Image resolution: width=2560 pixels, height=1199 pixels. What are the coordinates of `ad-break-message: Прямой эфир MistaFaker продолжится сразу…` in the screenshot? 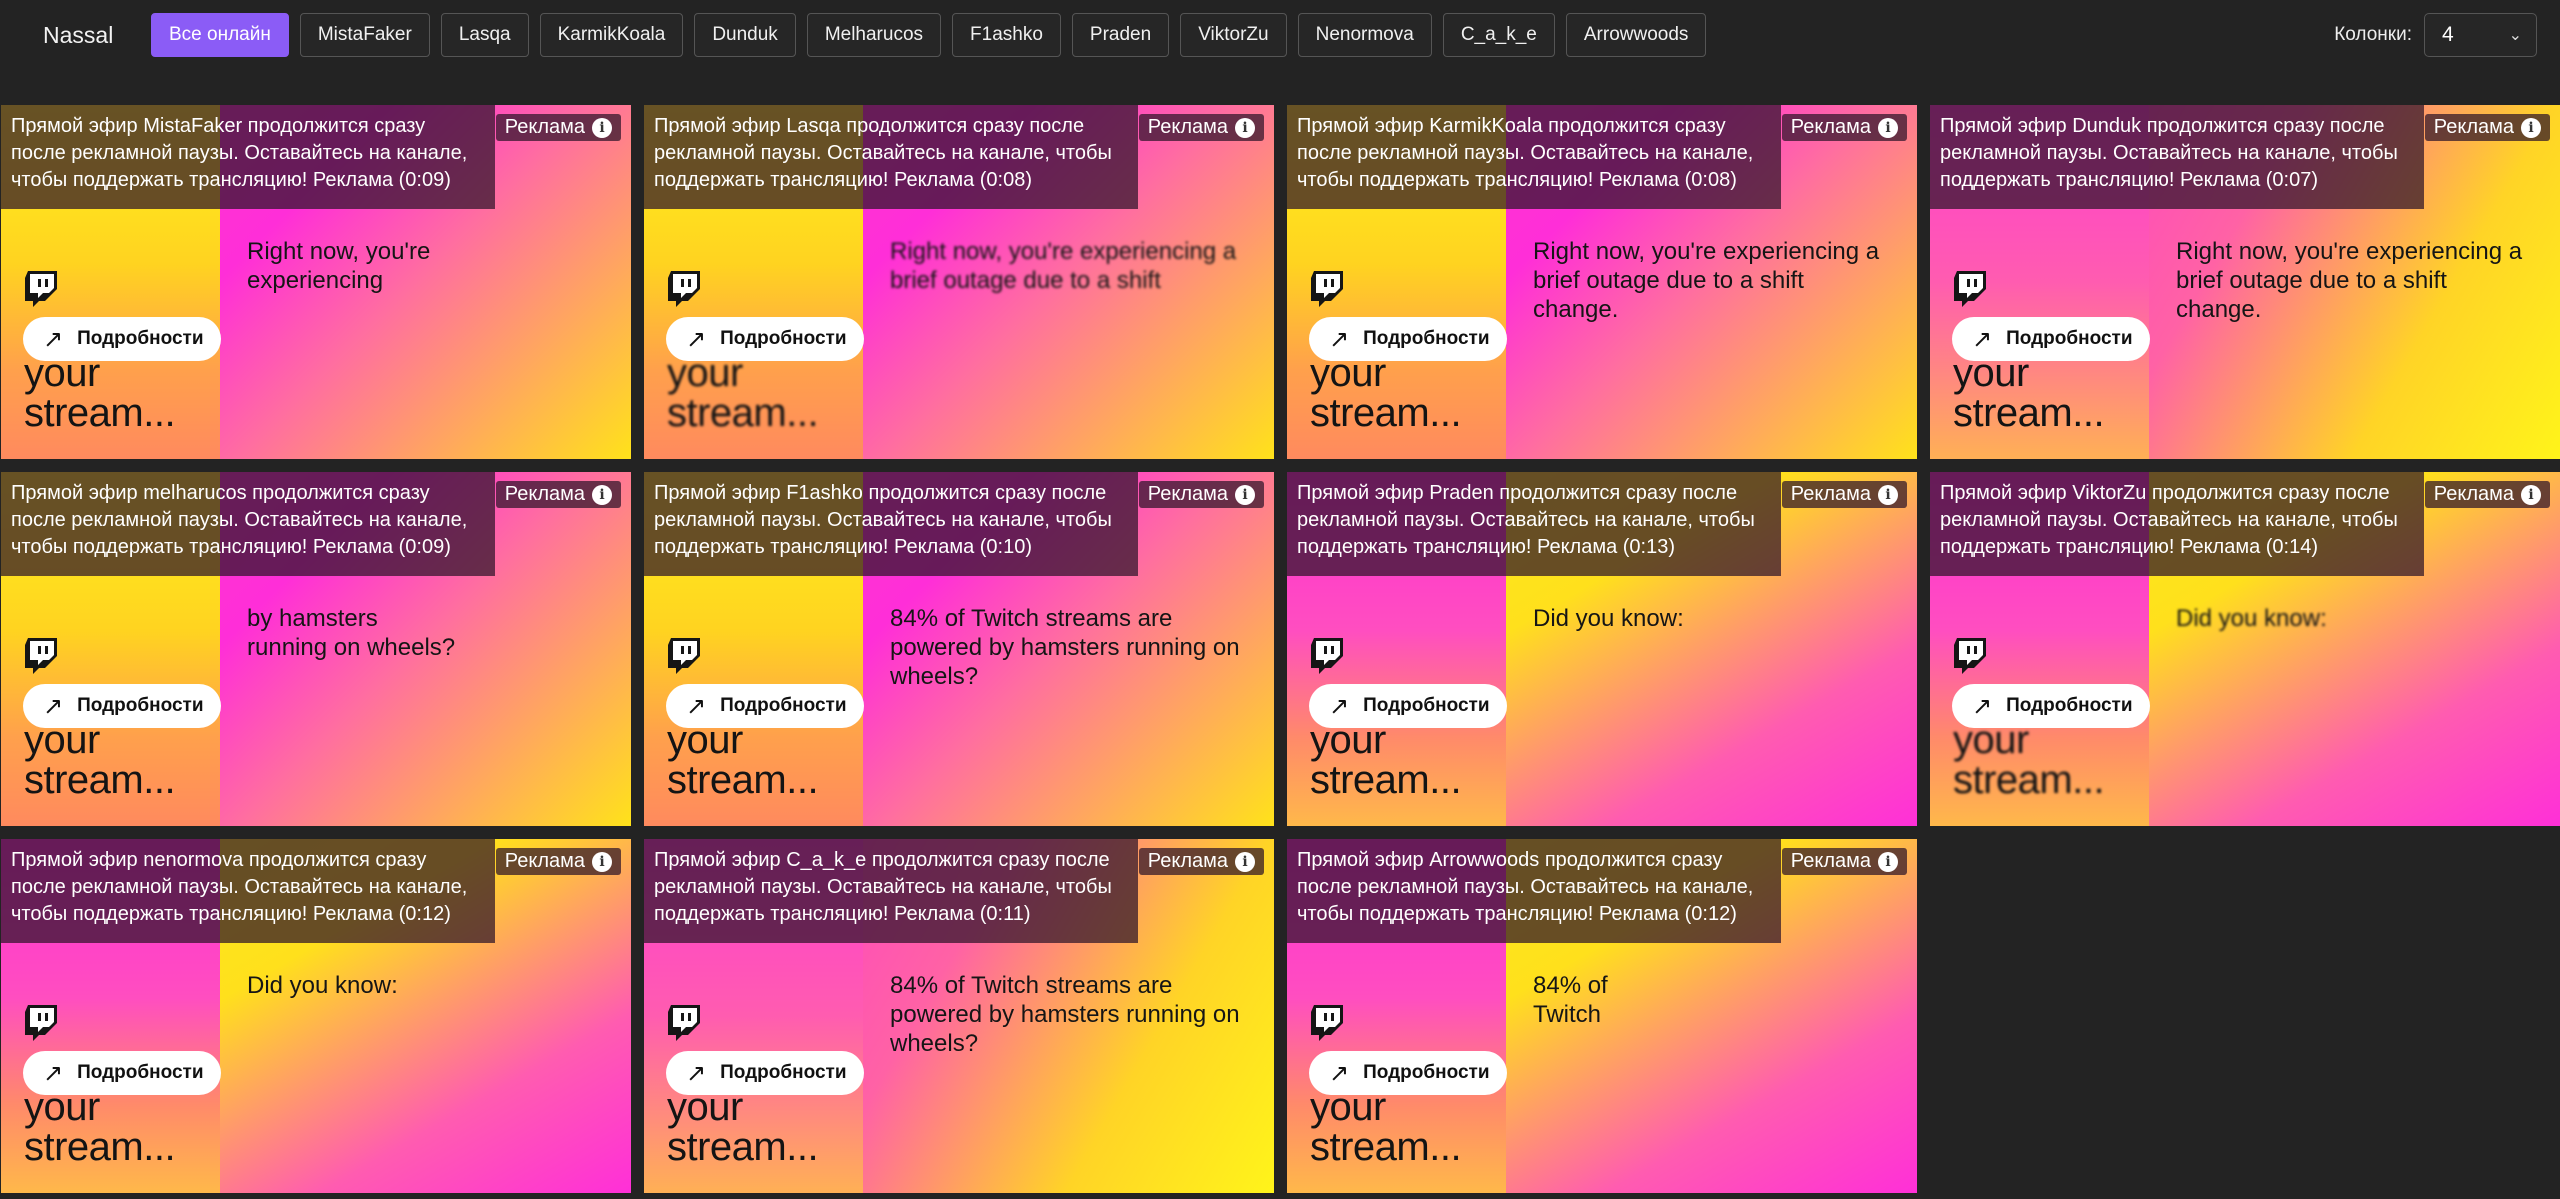 It's located at (248, 157).